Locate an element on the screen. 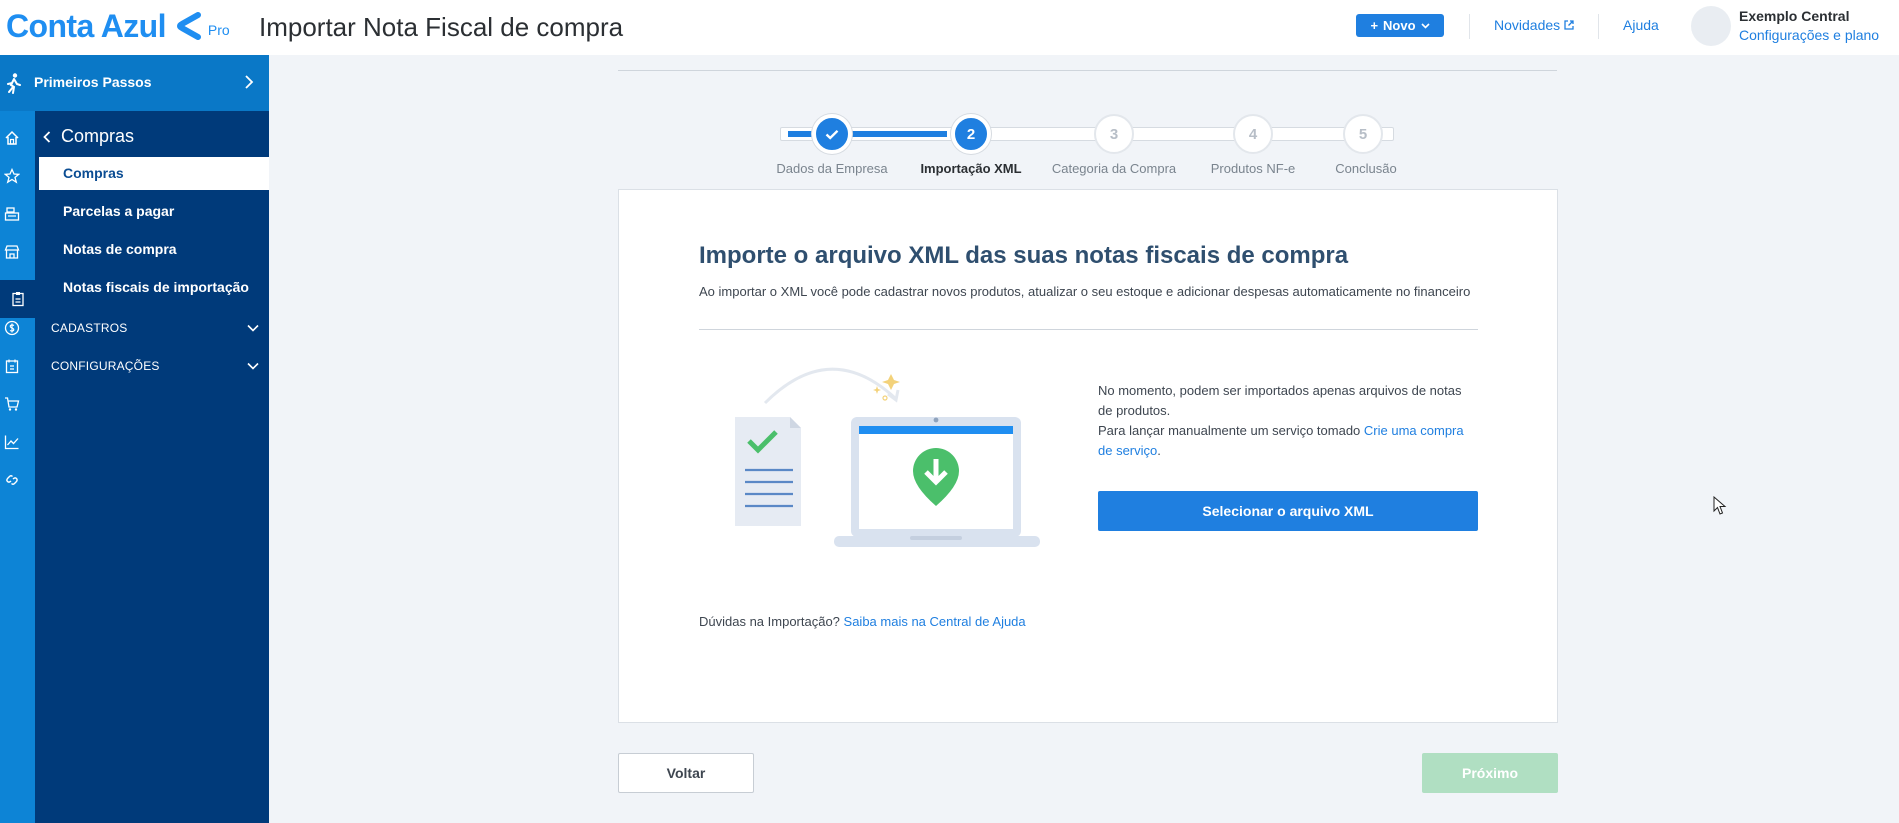 The image size is (1899, 823). group-label: CONFIGURAÇÕES is located at coordinates (105, 366).